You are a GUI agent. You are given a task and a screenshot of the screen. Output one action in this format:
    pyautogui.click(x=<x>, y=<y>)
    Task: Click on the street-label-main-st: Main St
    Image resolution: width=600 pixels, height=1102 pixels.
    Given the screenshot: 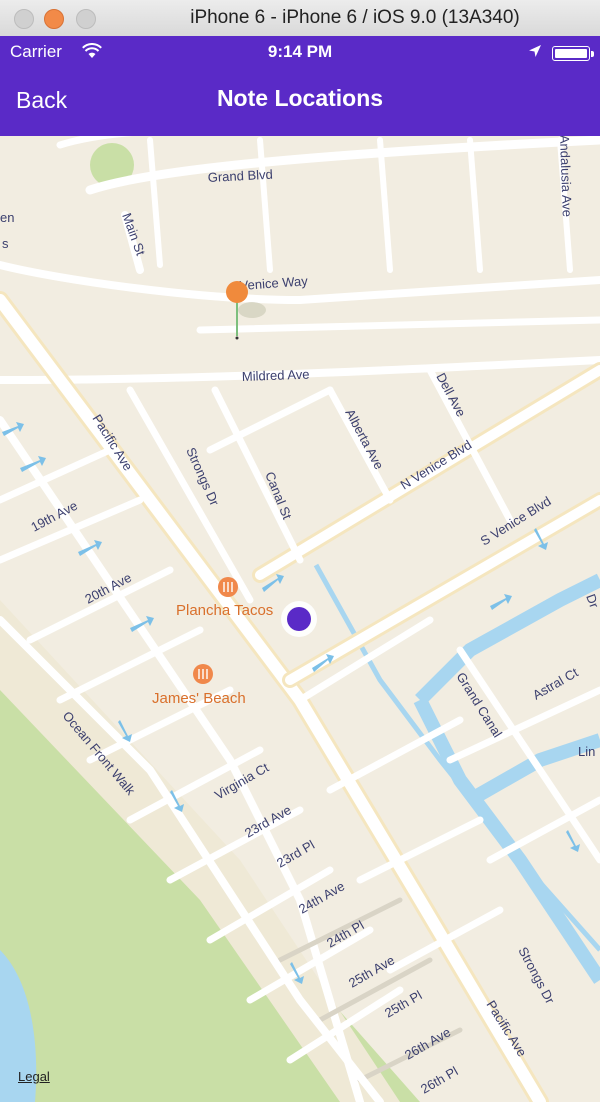 What is the action you would take?
    pyautogui.click(x=133, y=234)
    